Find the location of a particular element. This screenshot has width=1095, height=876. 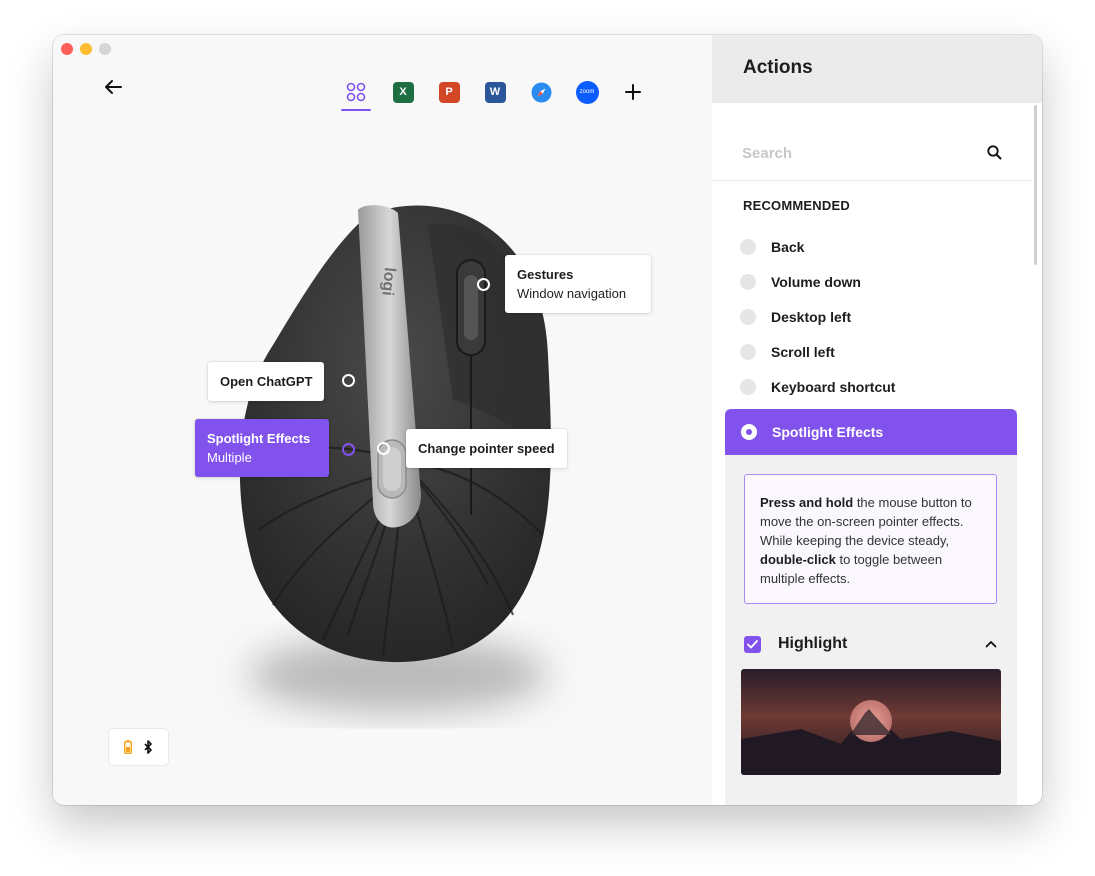

close-window-button is located at coordinates (67, 49).